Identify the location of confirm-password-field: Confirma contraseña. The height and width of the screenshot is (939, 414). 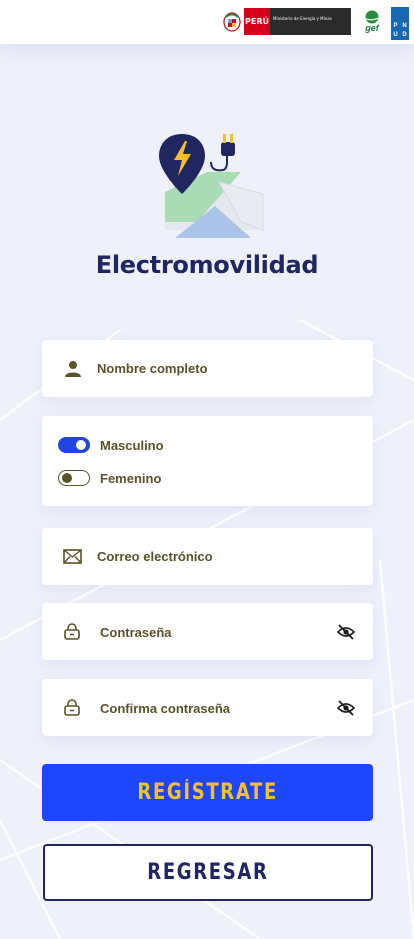
(207, 707).